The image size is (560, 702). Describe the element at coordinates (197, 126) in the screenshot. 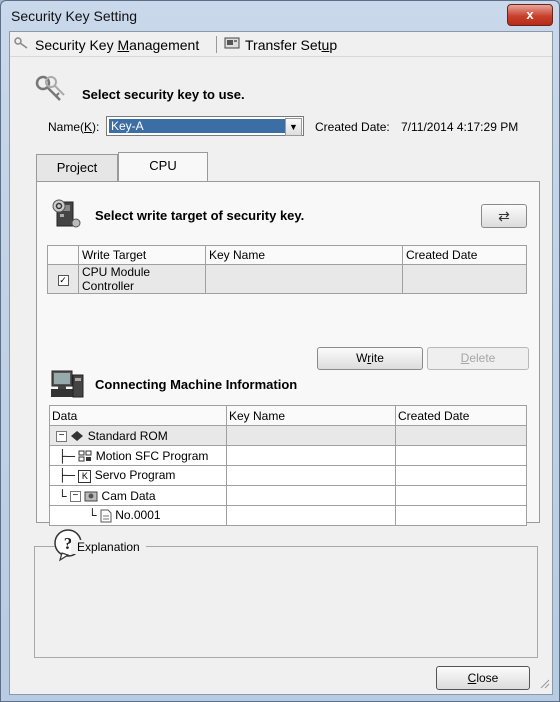

I see `key-name-selected-value: Key-A` at that location.